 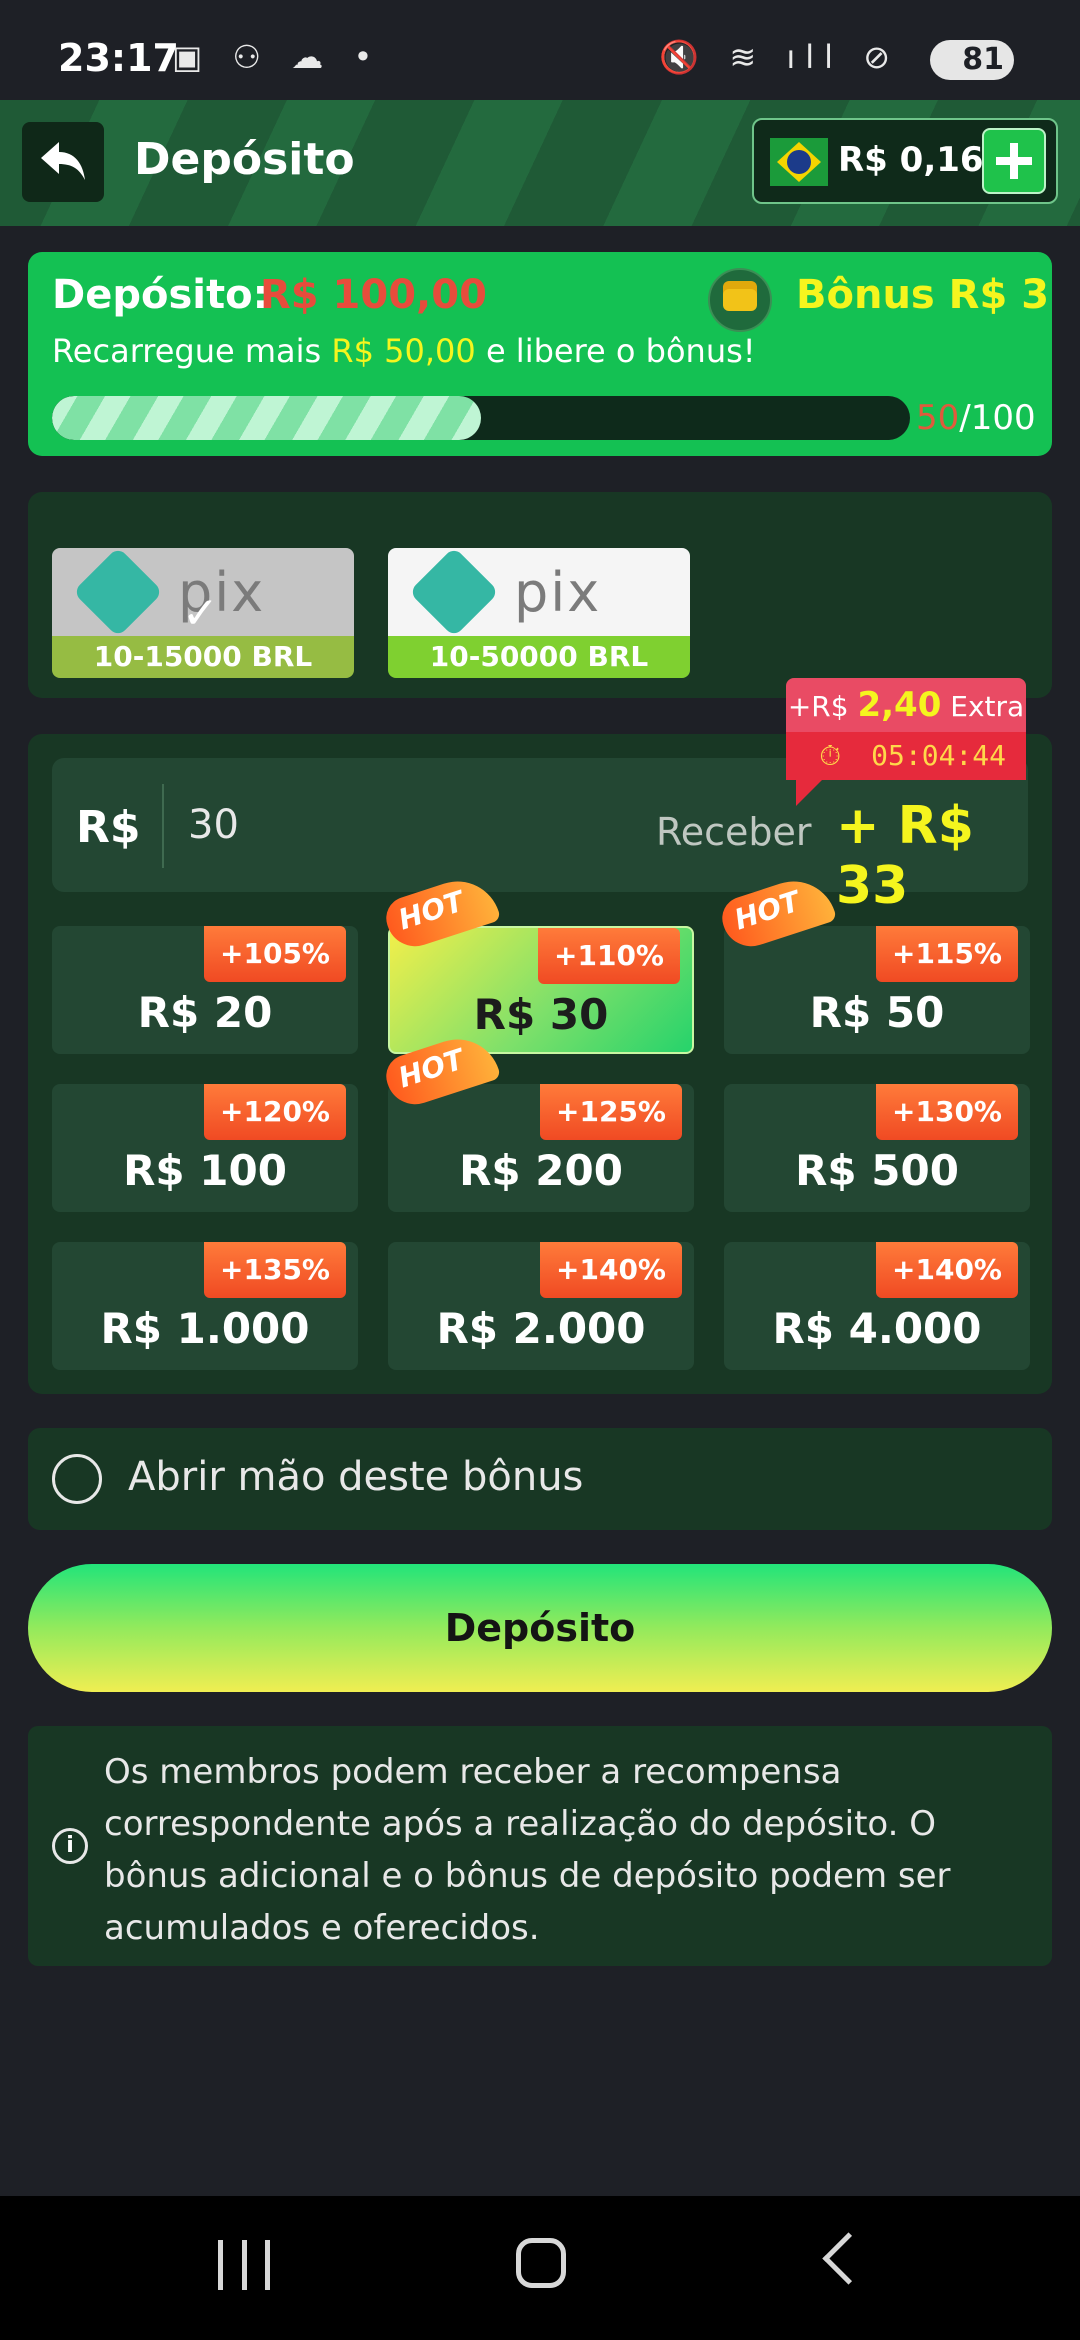 I want to click on bonus-progress-bar, so click(x=481, y=418).